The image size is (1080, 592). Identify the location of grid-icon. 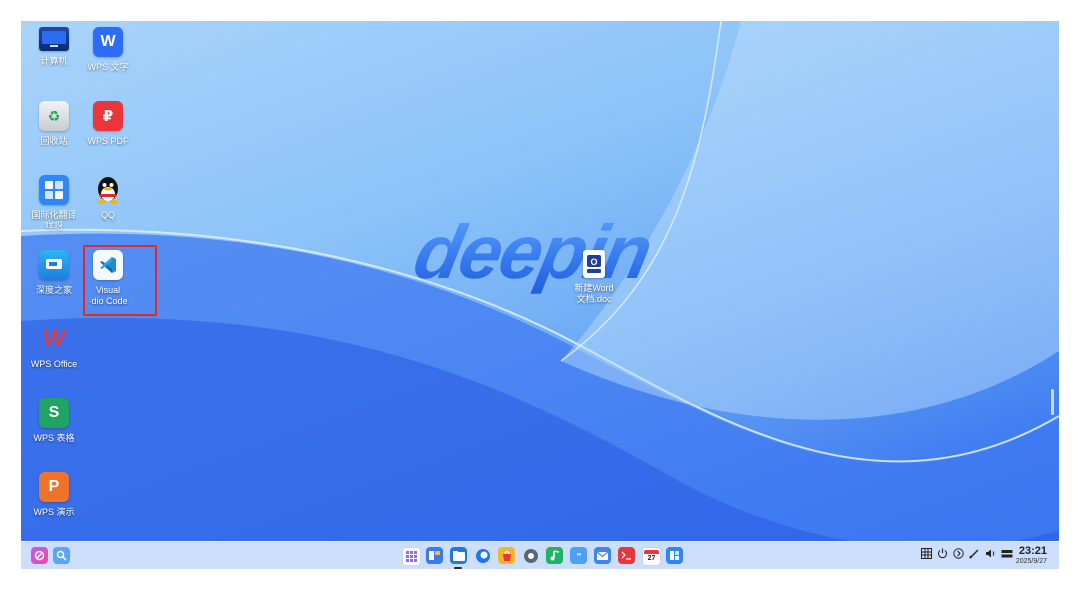
(926, 555).